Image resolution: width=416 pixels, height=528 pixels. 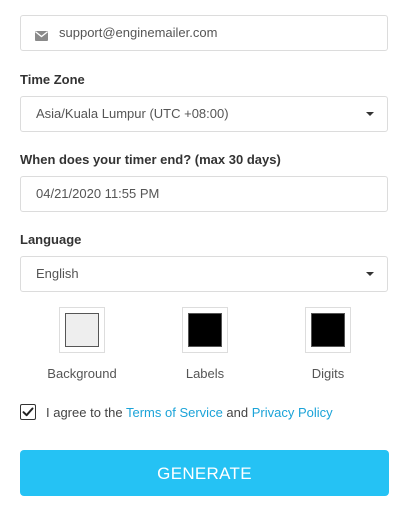 I want to click on background-color-swatch, so click(x=82, y=330).